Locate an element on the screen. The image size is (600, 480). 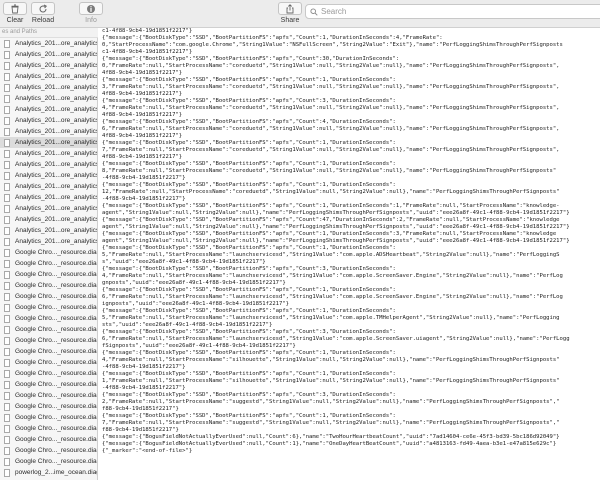
sidebar-item: powerlog_2...ime_ocean.diag is located at coordinates (48, 472).